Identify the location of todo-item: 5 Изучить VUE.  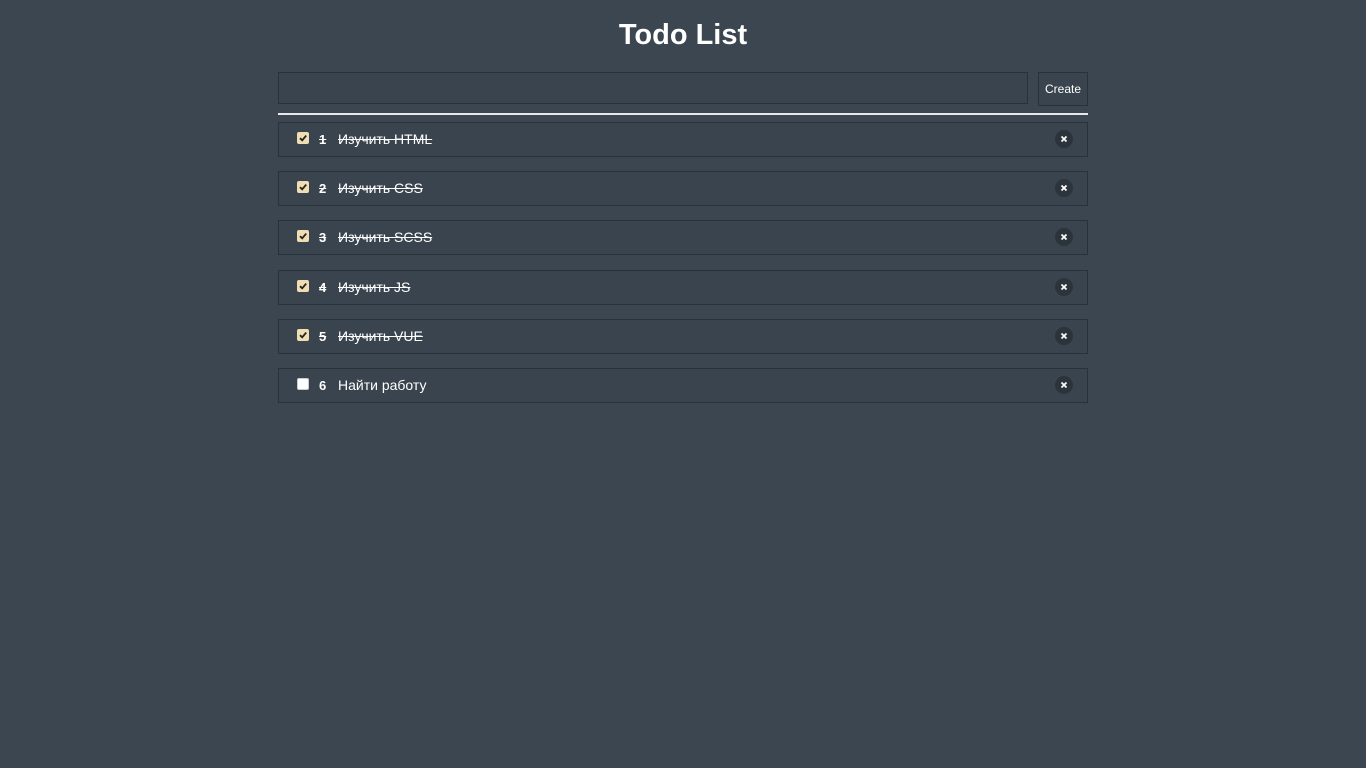
(683, 336).